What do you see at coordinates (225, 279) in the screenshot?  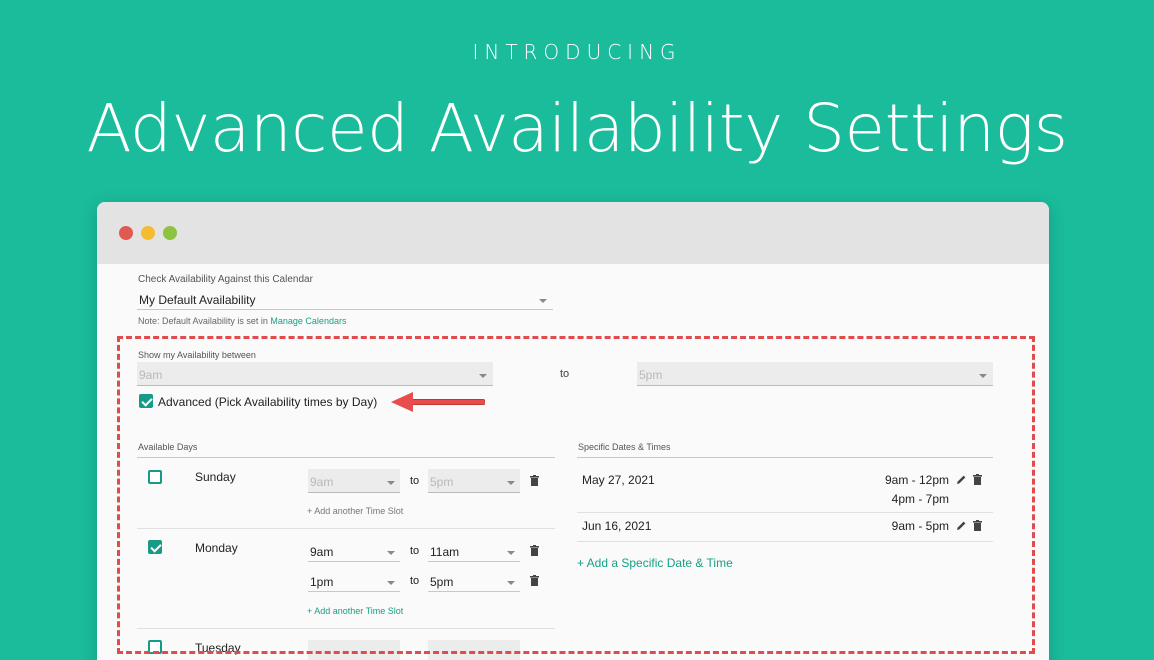 I see `calendar-label: Check Availability Against this Calendar` at bounding box center [225, 279].